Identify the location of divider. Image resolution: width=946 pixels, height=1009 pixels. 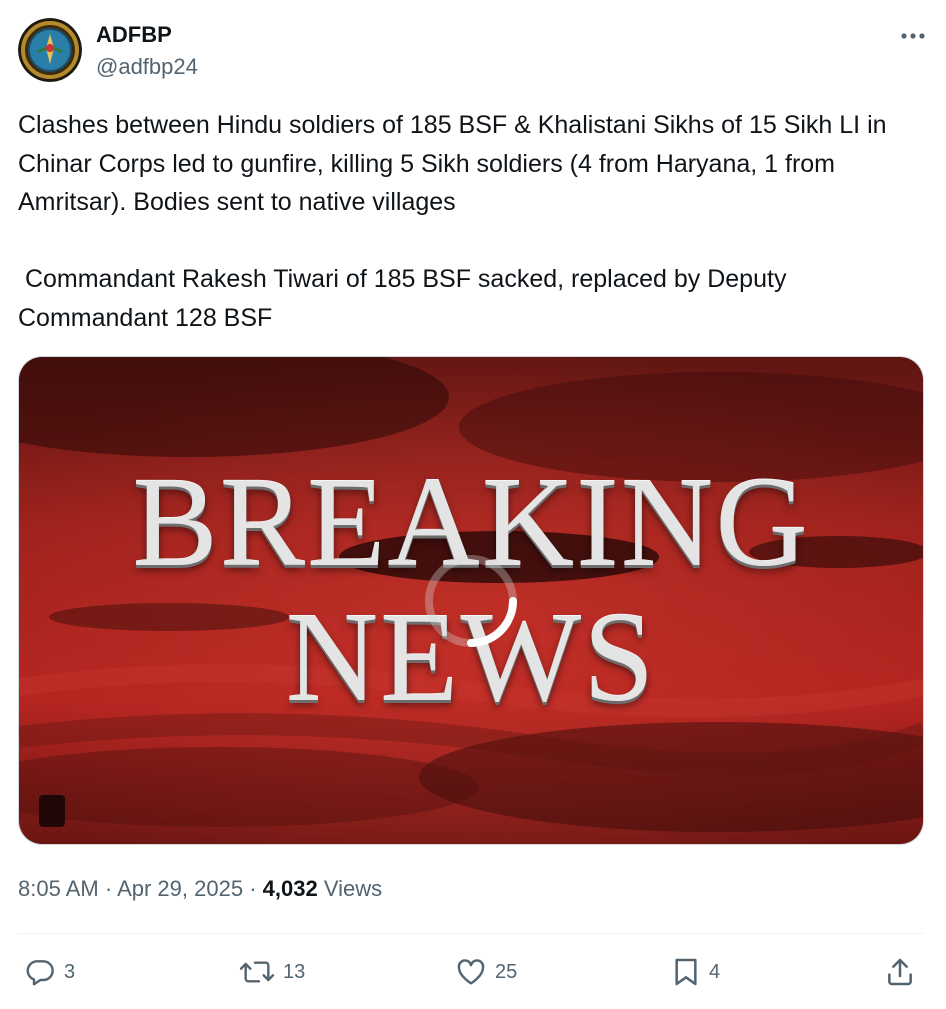
(471, 933).